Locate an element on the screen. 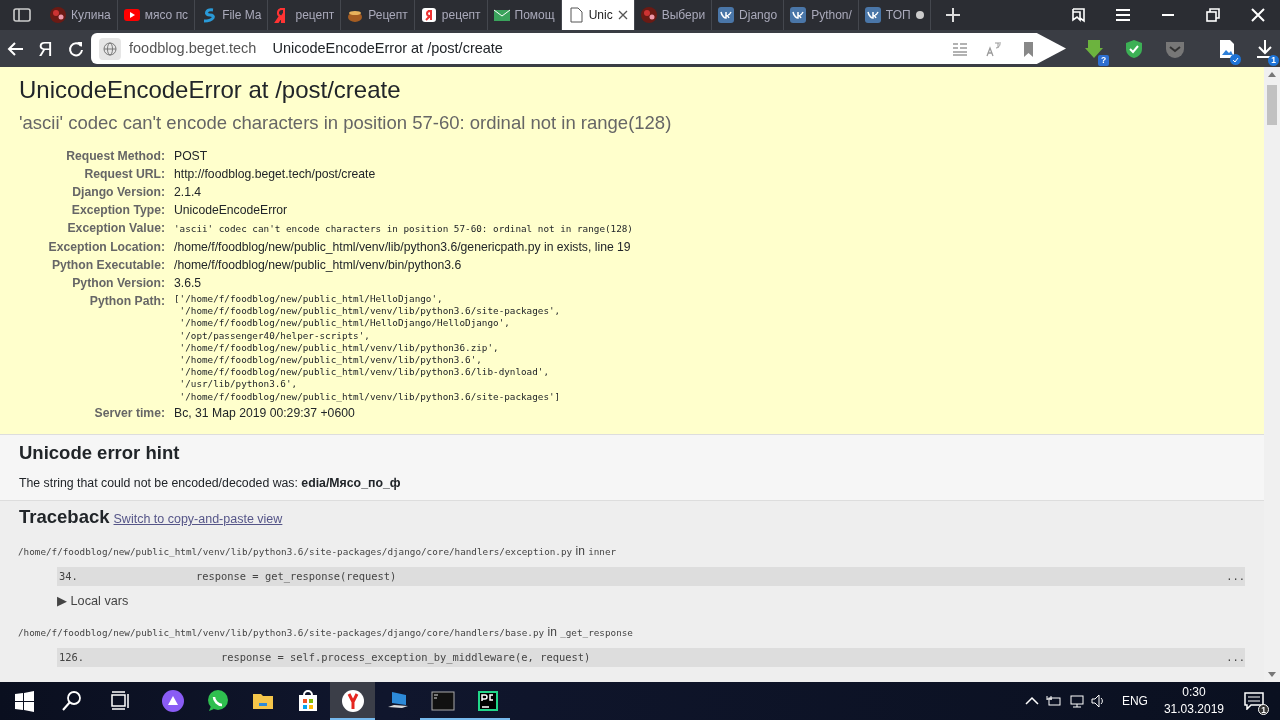 The width and height of the screenshot is (1280, 720). scrollbar is located at coordinates (1272, 374).